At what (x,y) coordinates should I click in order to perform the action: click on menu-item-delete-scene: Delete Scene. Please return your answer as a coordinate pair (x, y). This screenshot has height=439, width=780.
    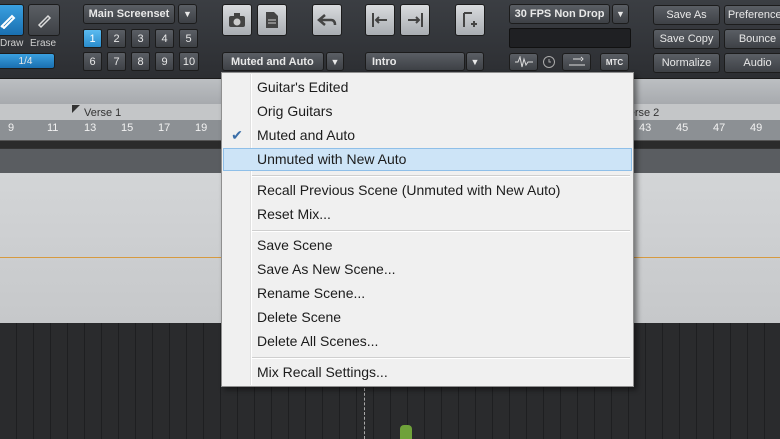
    Looking at the image, I should click on (427, 317).